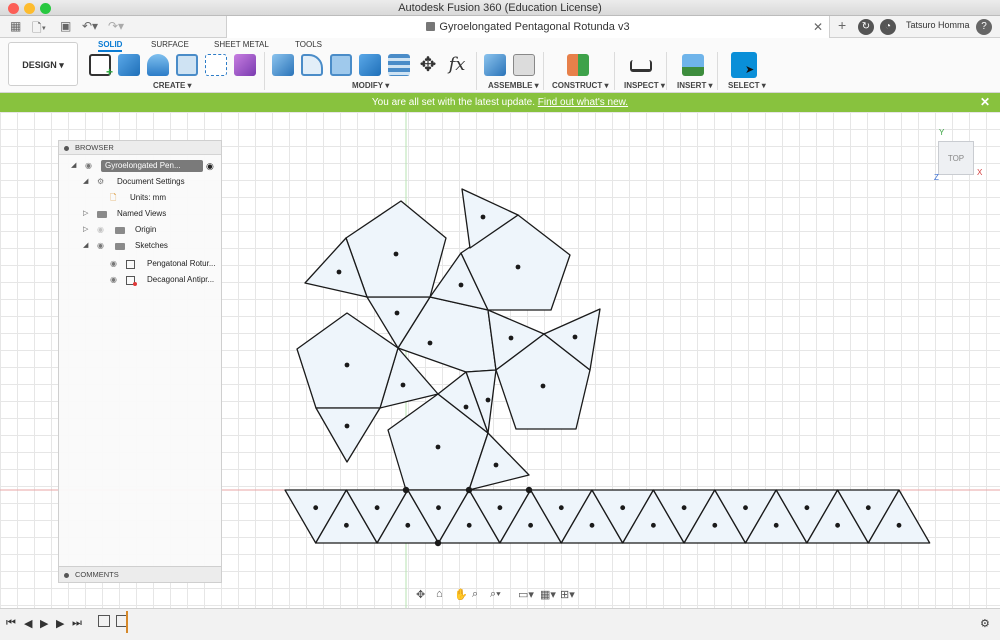 Image resolution: width=1000 pixels, height=640 pixels. What do you see at coordinates (15, 26) in the screenshot?
I see `data-panel-icon: ▦` at bounding box center [15, 26].